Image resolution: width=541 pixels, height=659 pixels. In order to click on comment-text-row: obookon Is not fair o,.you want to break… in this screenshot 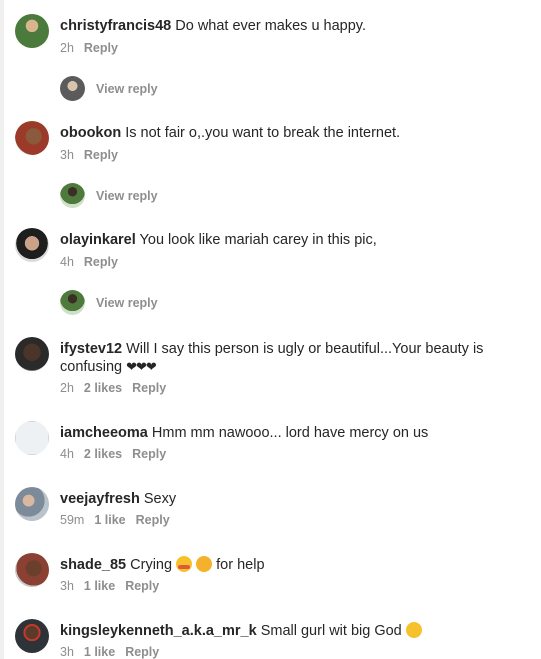, I will do `click(291, 133)`.